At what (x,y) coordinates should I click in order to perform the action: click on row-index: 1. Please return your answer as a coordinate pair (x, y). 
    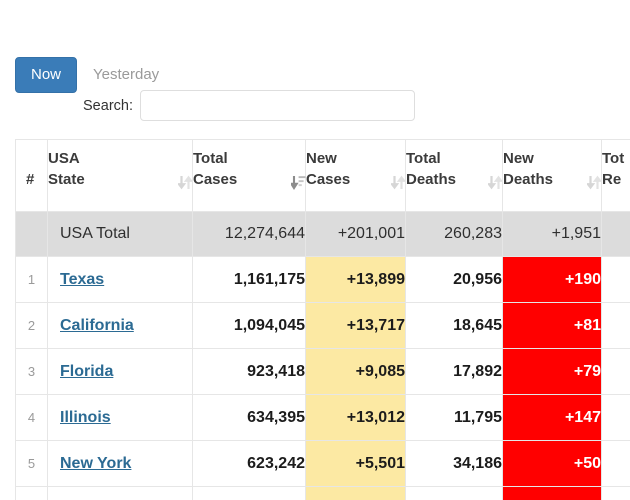
    Looking at the image, I should click on (31, 279).